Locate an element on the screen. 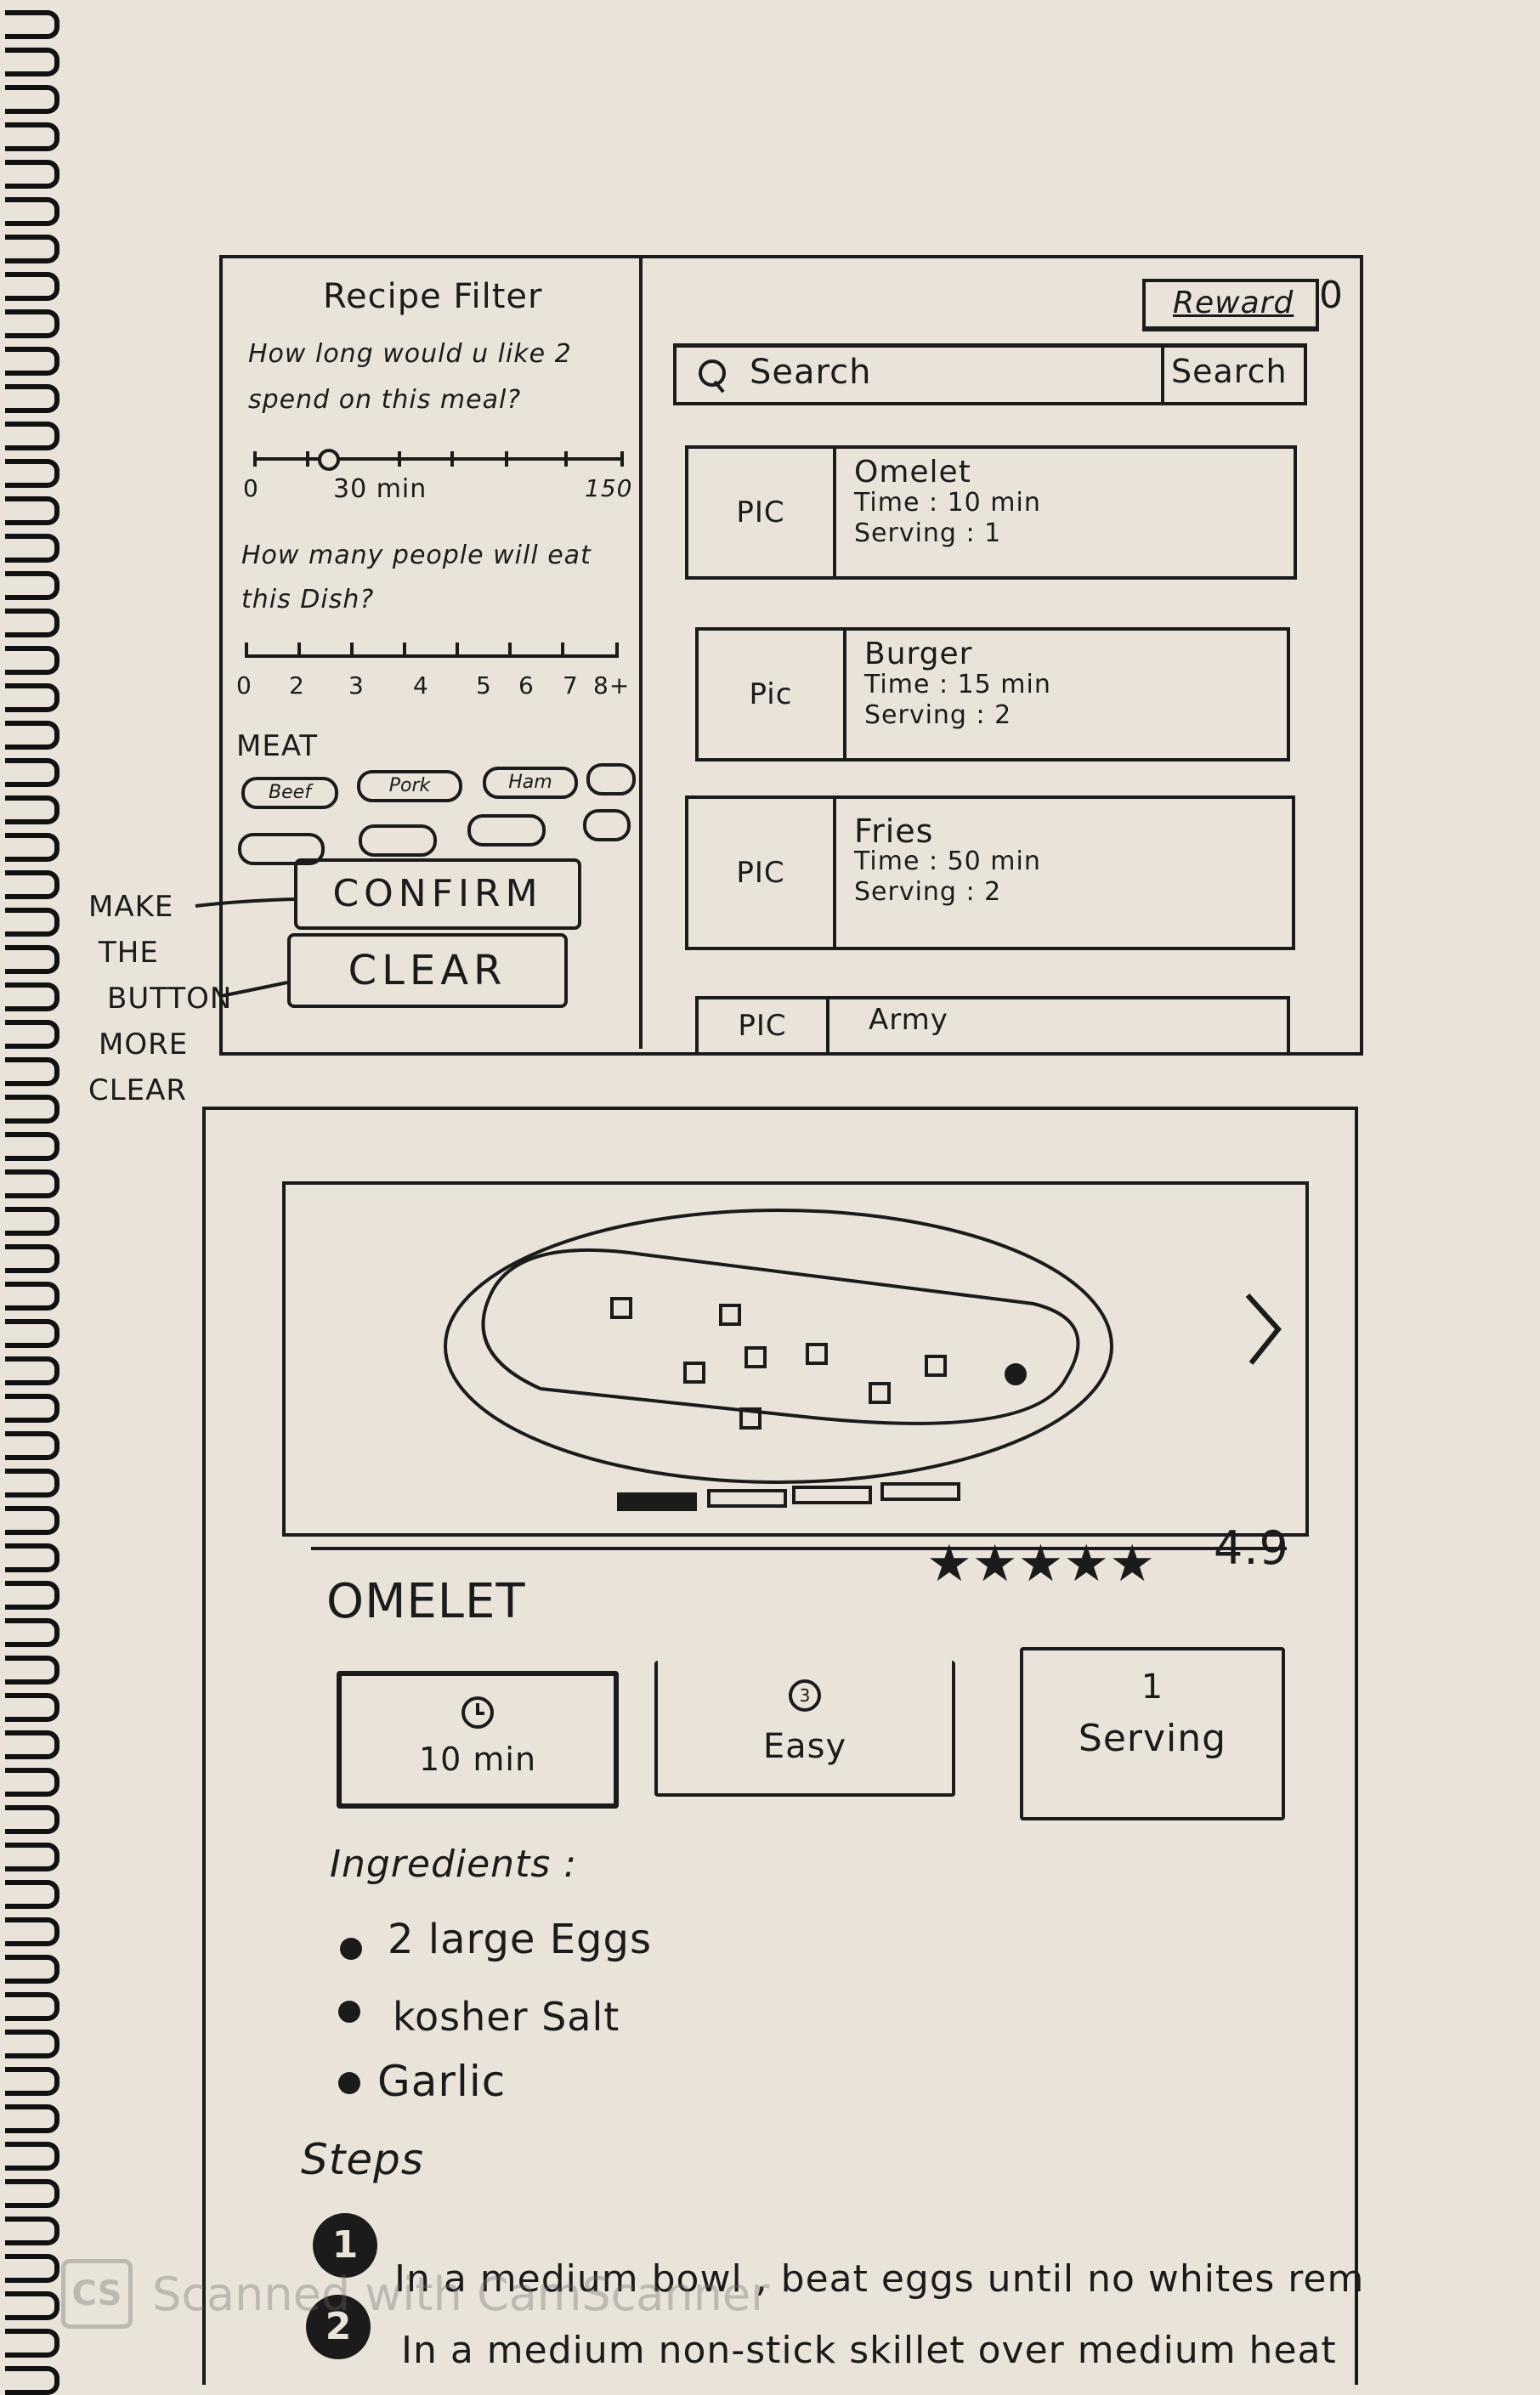 The image size is (1540, 2395). ingredient-2: kosher Salt is located at coordinates (507, 2017).